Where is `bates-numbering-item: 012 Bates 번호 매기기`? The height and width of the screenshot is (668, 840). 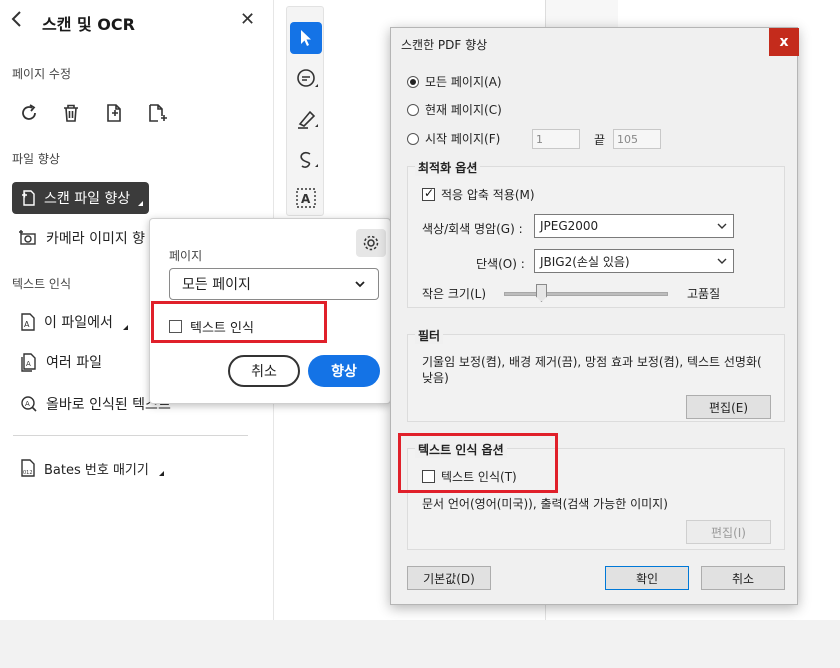
bates-numbering-item: 012 Bates 번호 매기기 is located at coordinates (92, 468).